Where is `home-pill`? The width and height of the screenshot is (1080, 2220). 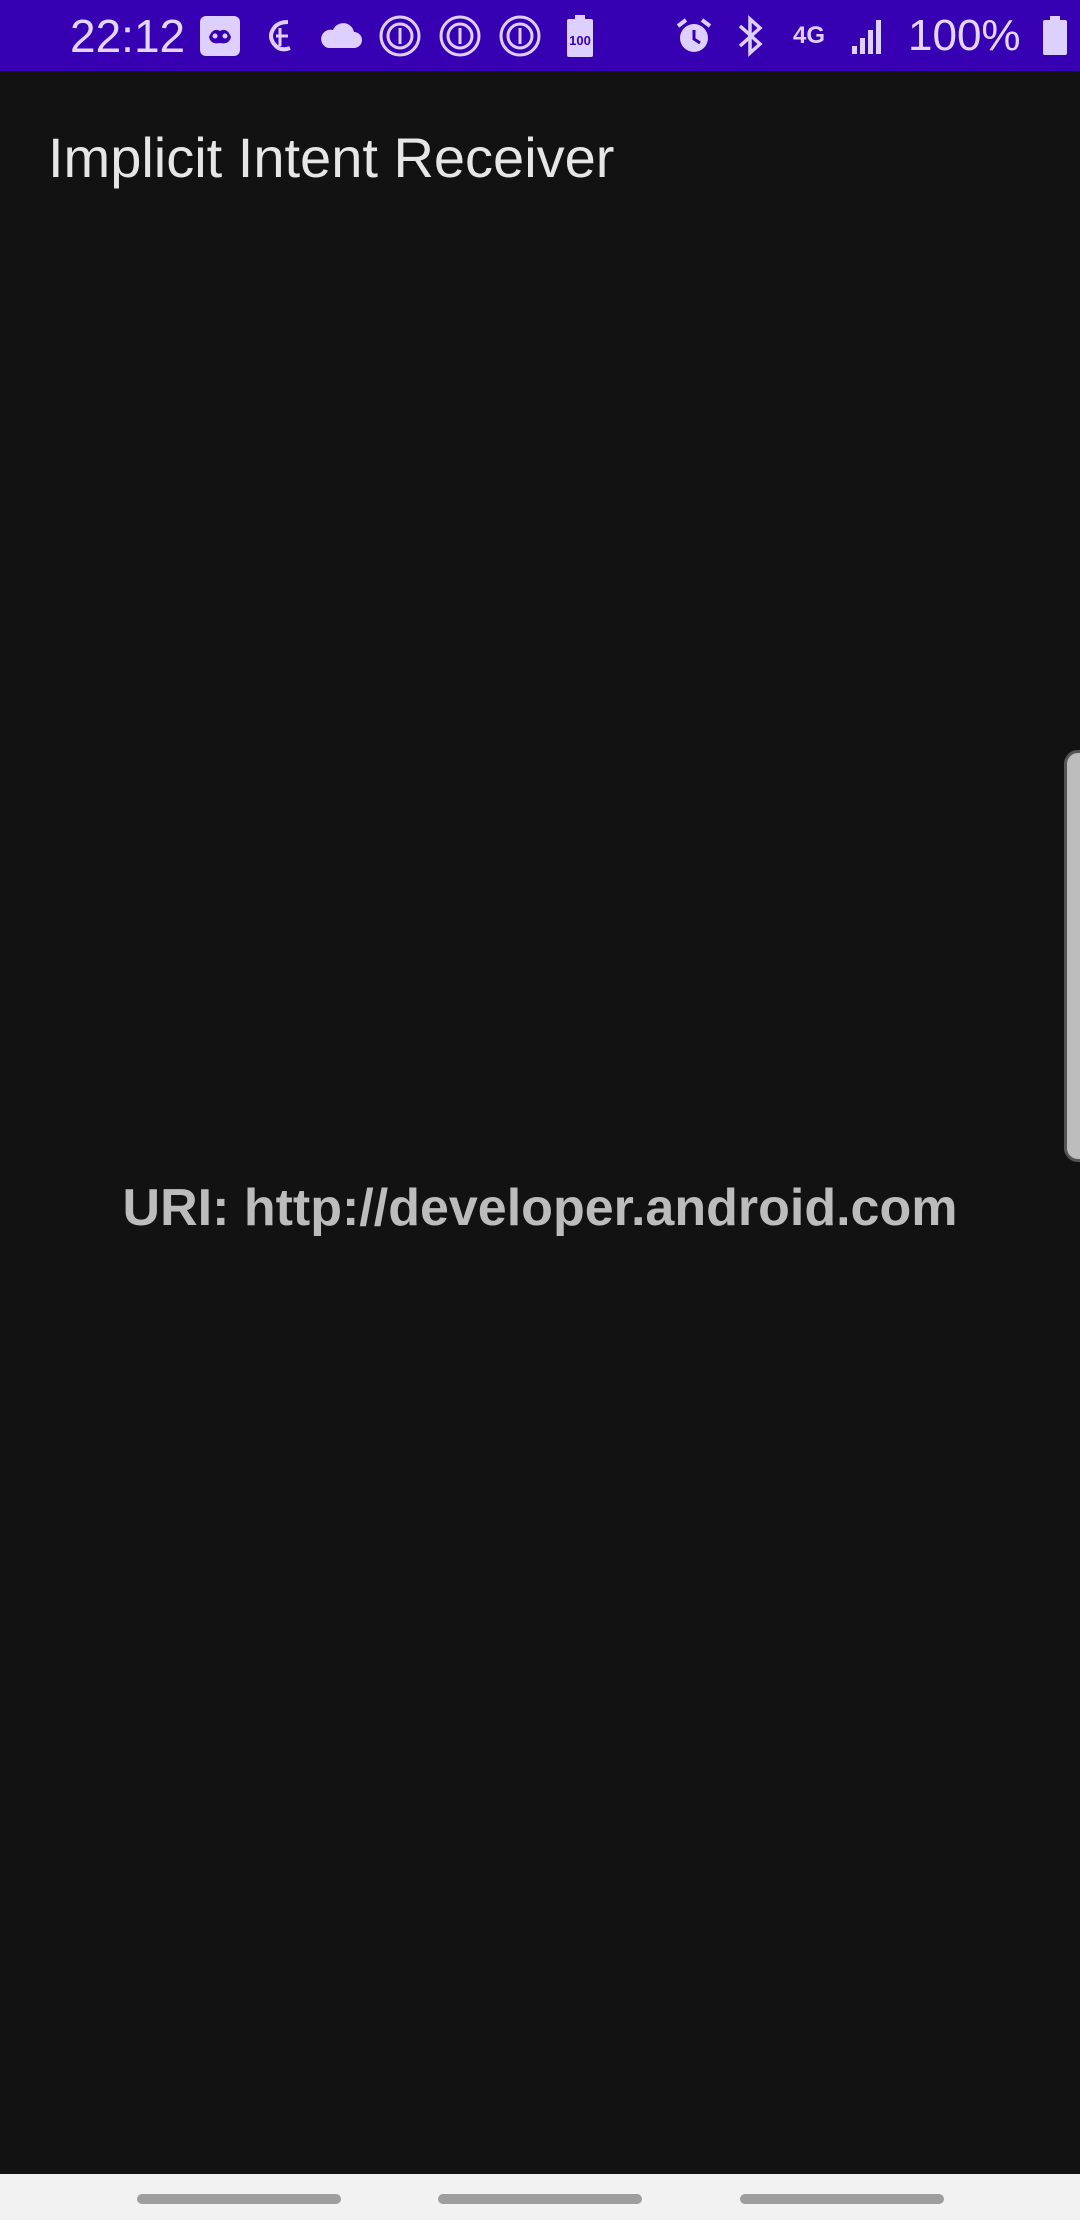 home-pill is located at coordinates (540, 2199).